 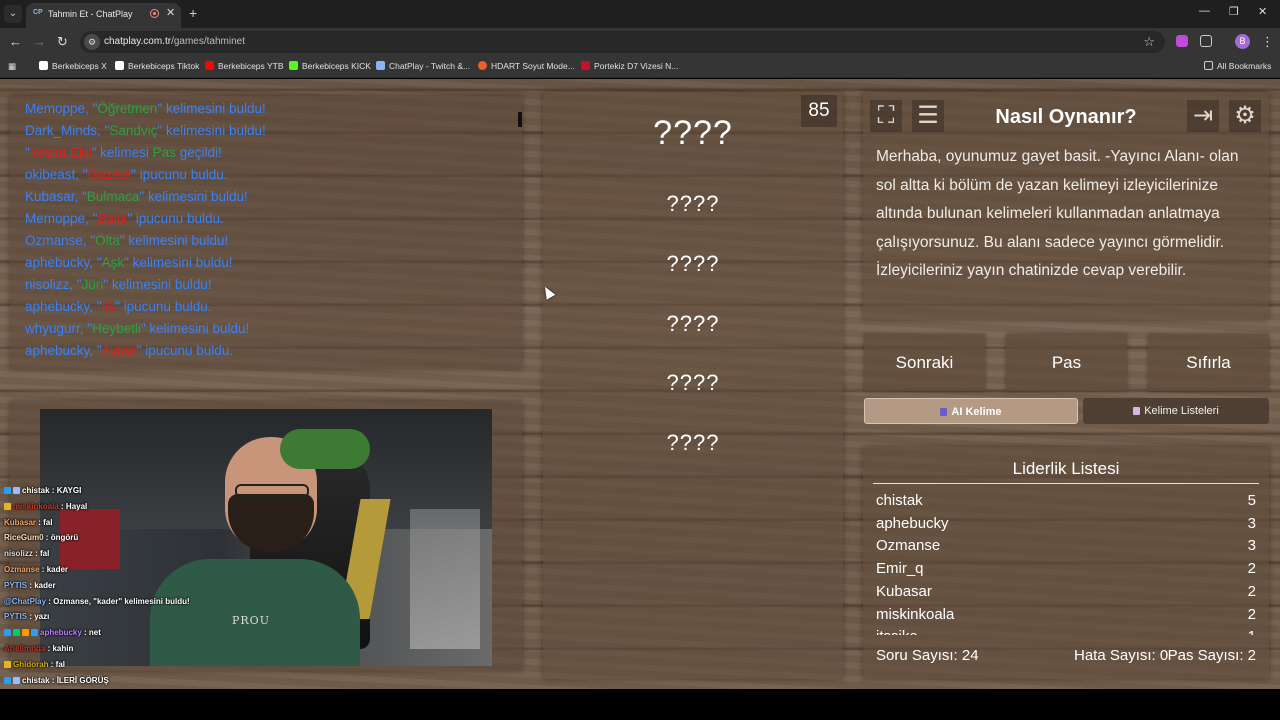 What do you see at coordinates (1204, 11) in the screenshot?
I see `minimize-icon: —` at bounding box center [1204, 11].